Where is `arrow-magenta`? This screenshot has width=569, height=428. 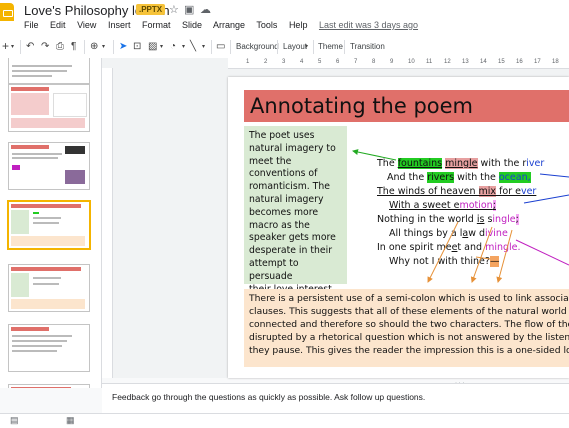 arrow-magenta is located at coordinates (542, 252).